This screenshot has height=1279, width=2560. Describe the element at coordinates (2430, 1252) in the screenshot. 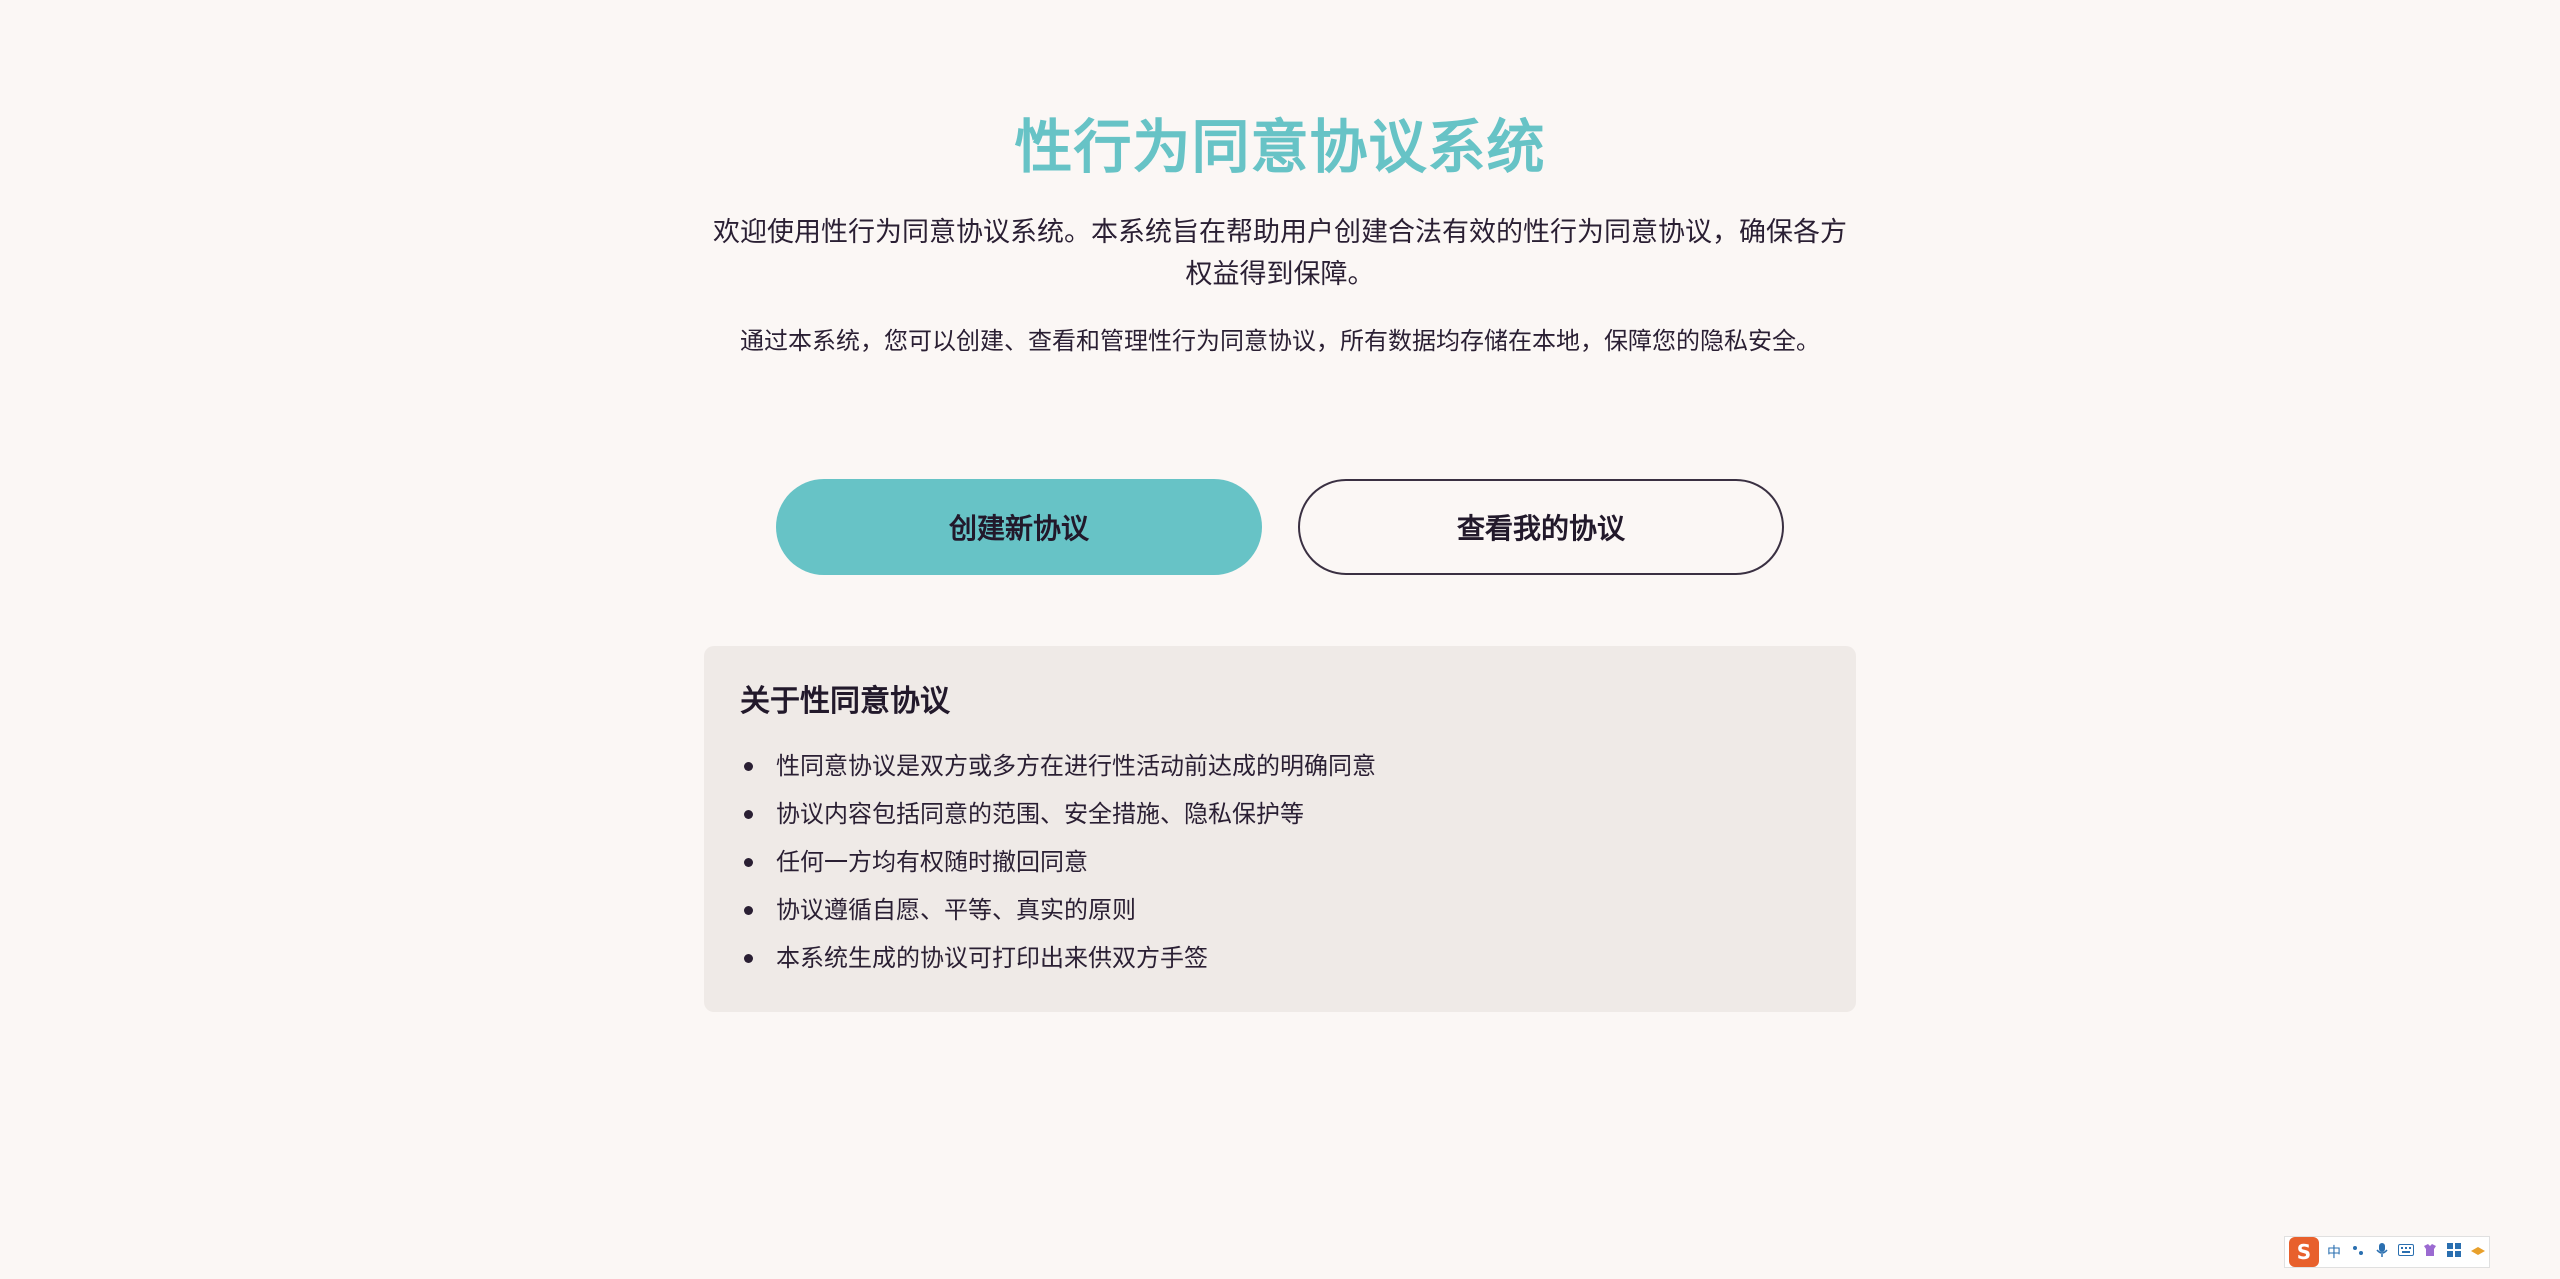

I see `skin-icon` at that location.